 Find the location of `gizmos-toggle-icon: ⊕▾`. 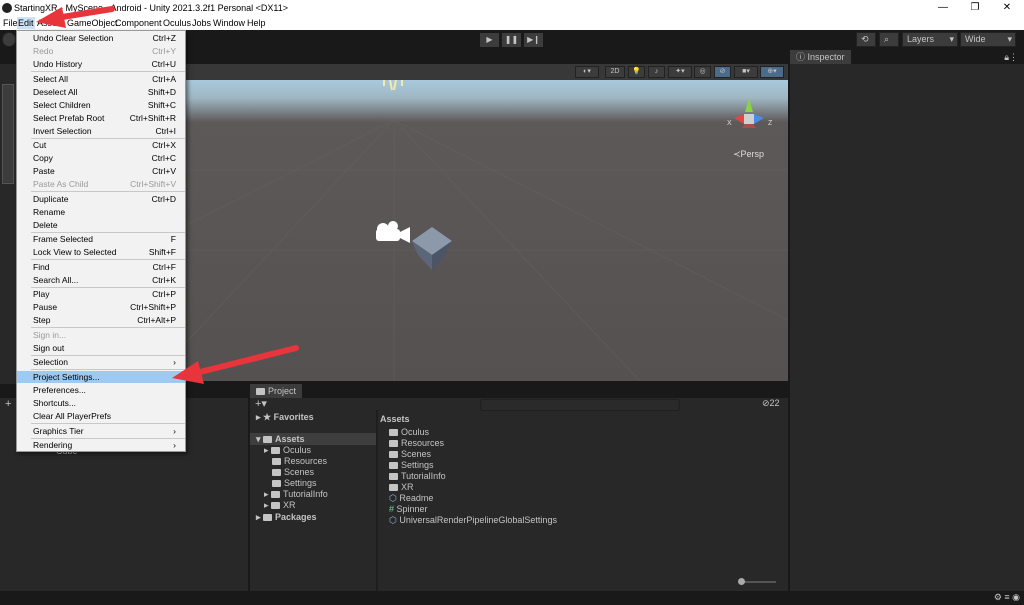

gizmos-toggle-icon: ⊕▾ is located at coordinates (772, 72).